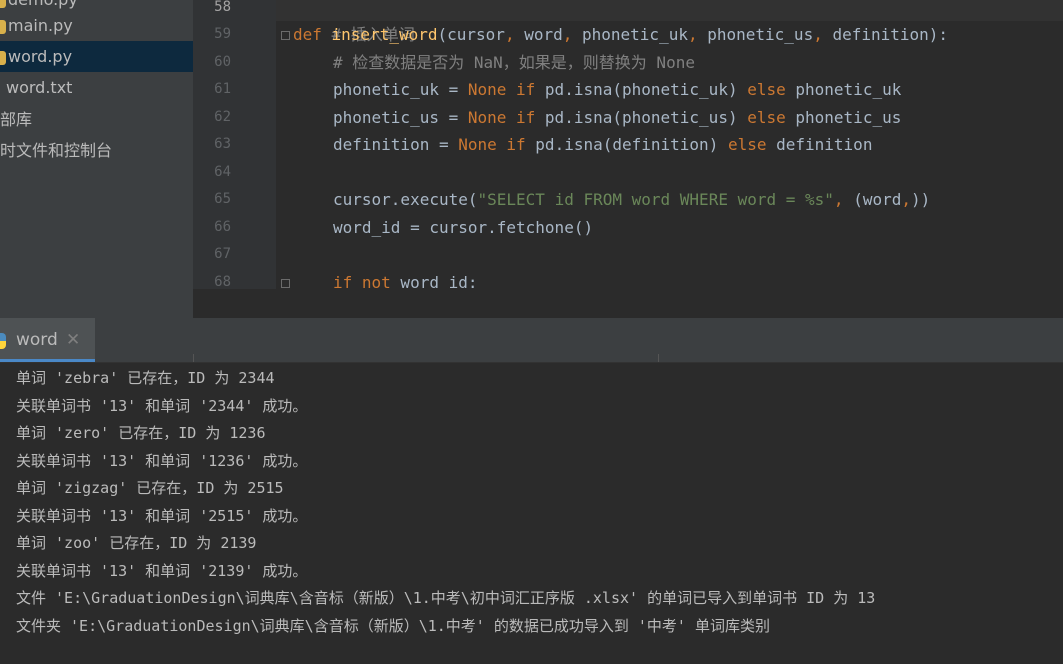  I want to click on tree-item-scratches-consoles: 时文件和控制台, so click(96, 150).